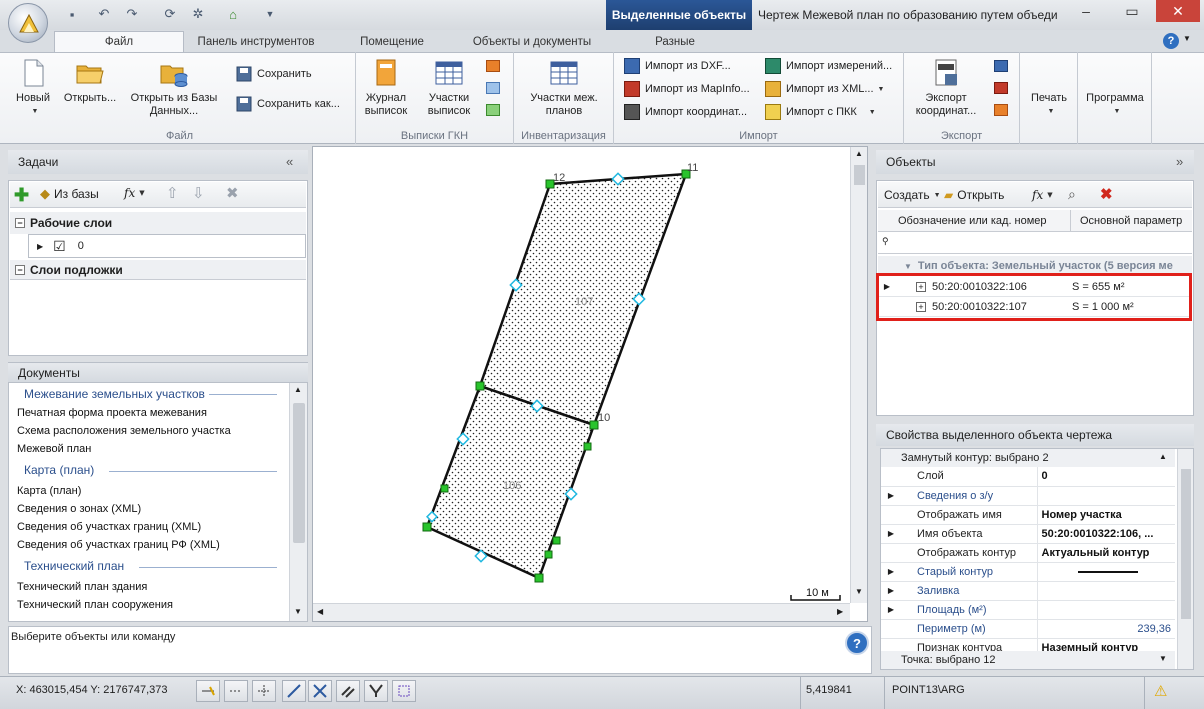 The width and height of the screenshot is (1204, 709). What do you see at coordinates (1028, 629) in the screenshot?
I see `property-row: Периметр (м) 239,36` at bounding box center [1028, 629].